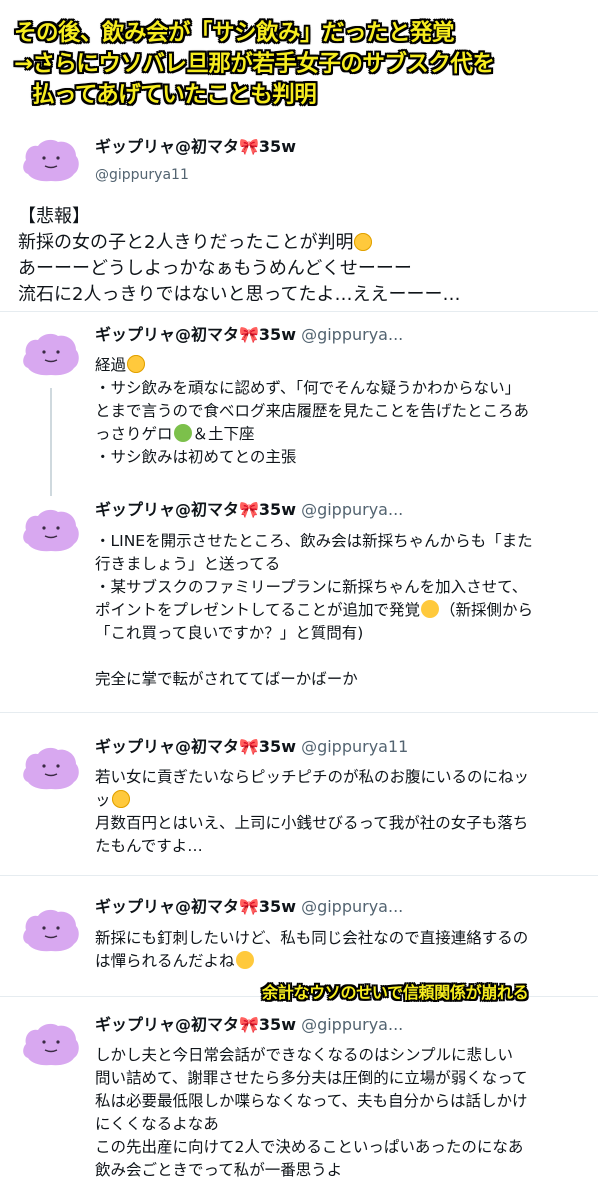 This screenshot has height=1200, width=598. Describe the element at coordinates (312, 777) in the screenshot. I see `text-line: 若い女に貢ぎたいならピッチピチのが私のお腹にいるのにねッ` at that location.